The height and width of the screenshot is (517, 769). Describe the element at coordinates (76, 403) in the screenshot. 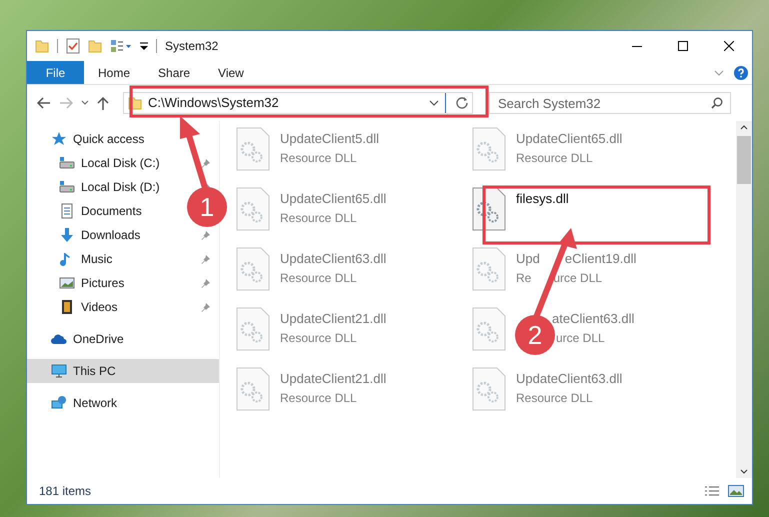

I see `navigation-item: Network` at that location.